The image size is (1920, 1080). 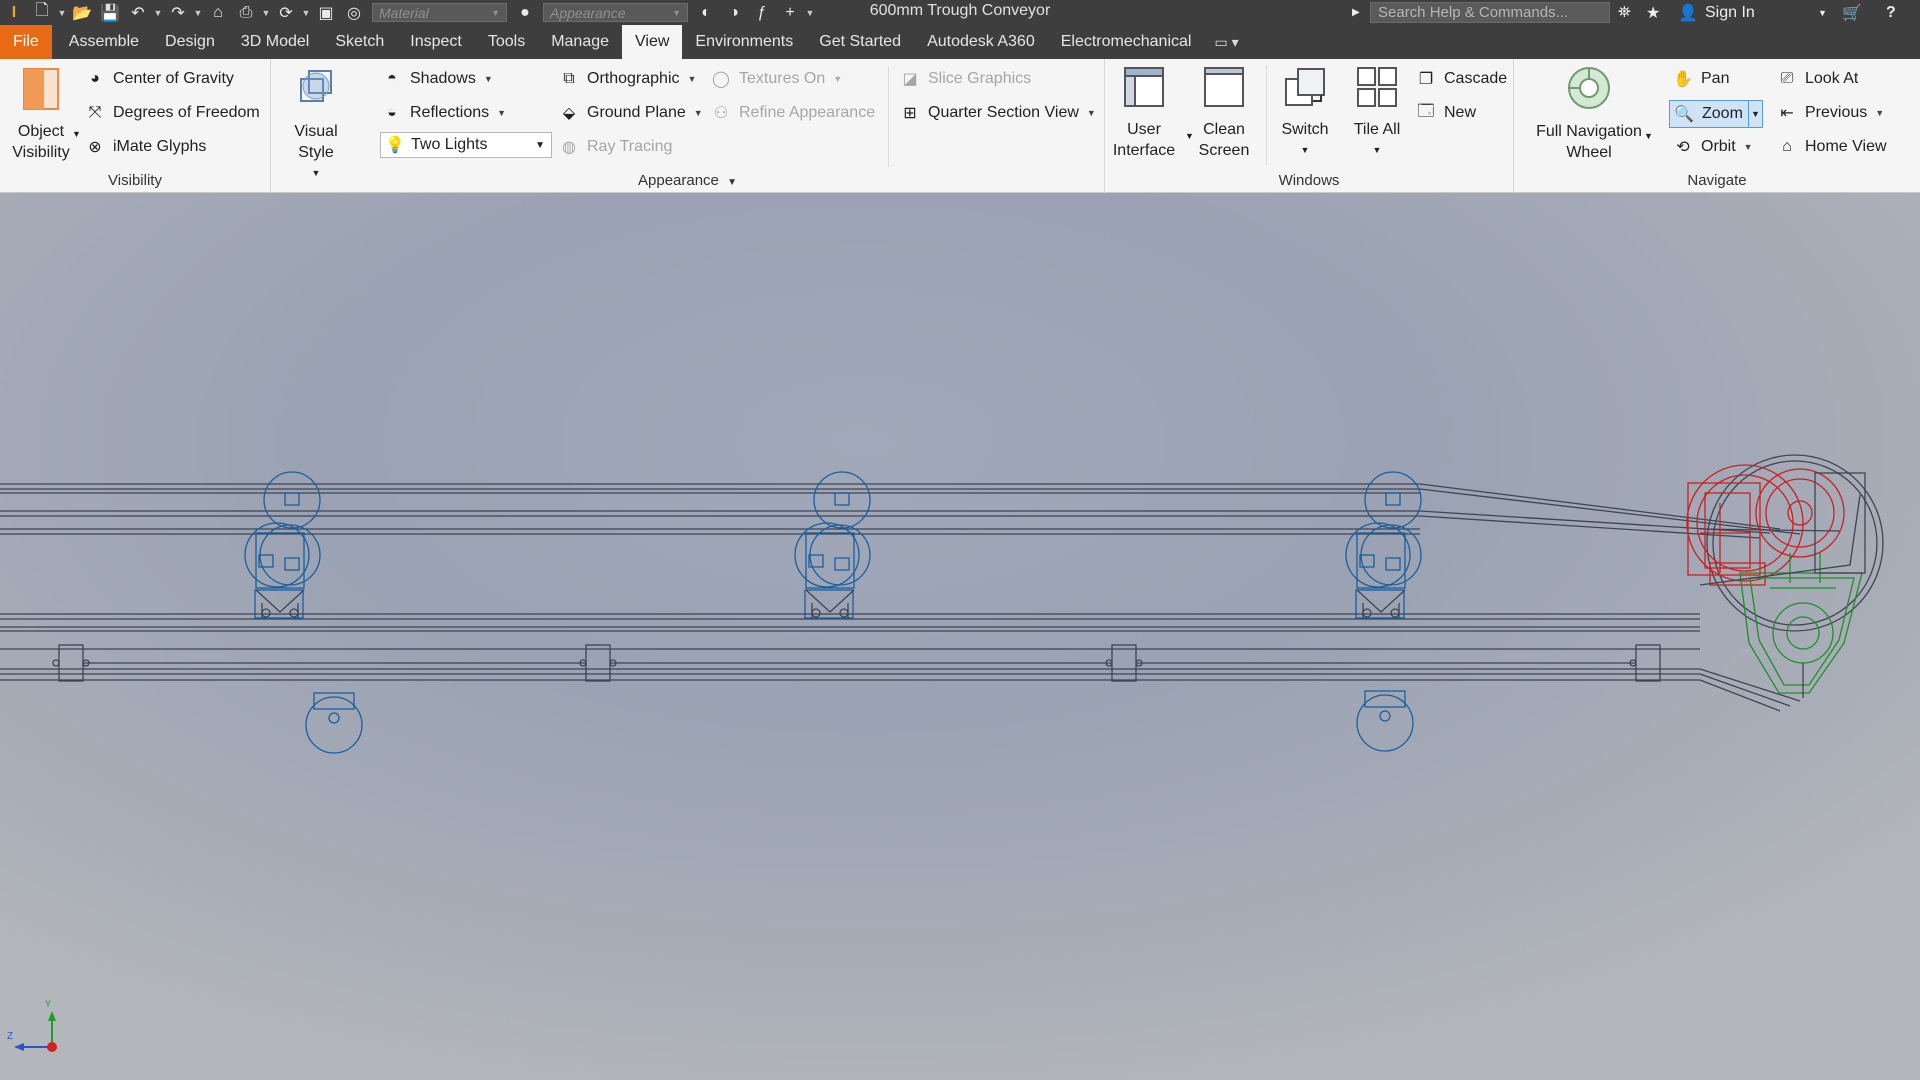 I want to click on favorites-star-icon: ★, so click(x=1653, y=12).